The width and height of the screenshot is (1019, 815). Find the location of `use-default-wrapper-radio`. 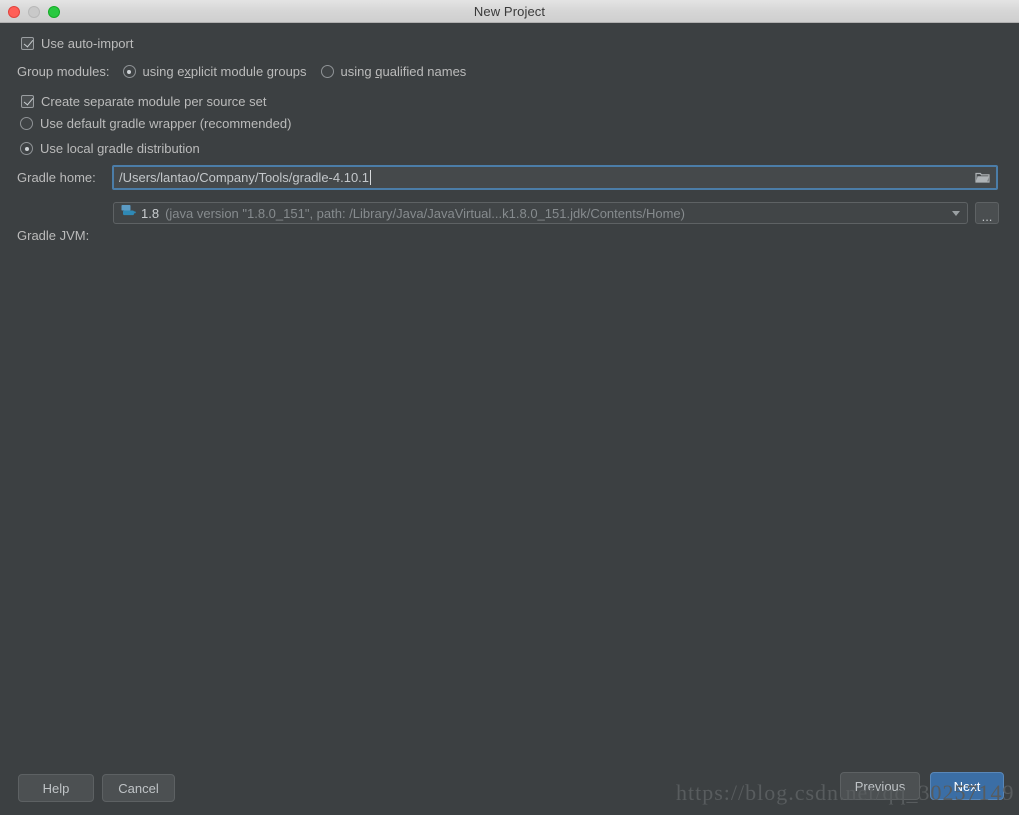

use-default-wrapper-radio is located at coordinates (26, 123).